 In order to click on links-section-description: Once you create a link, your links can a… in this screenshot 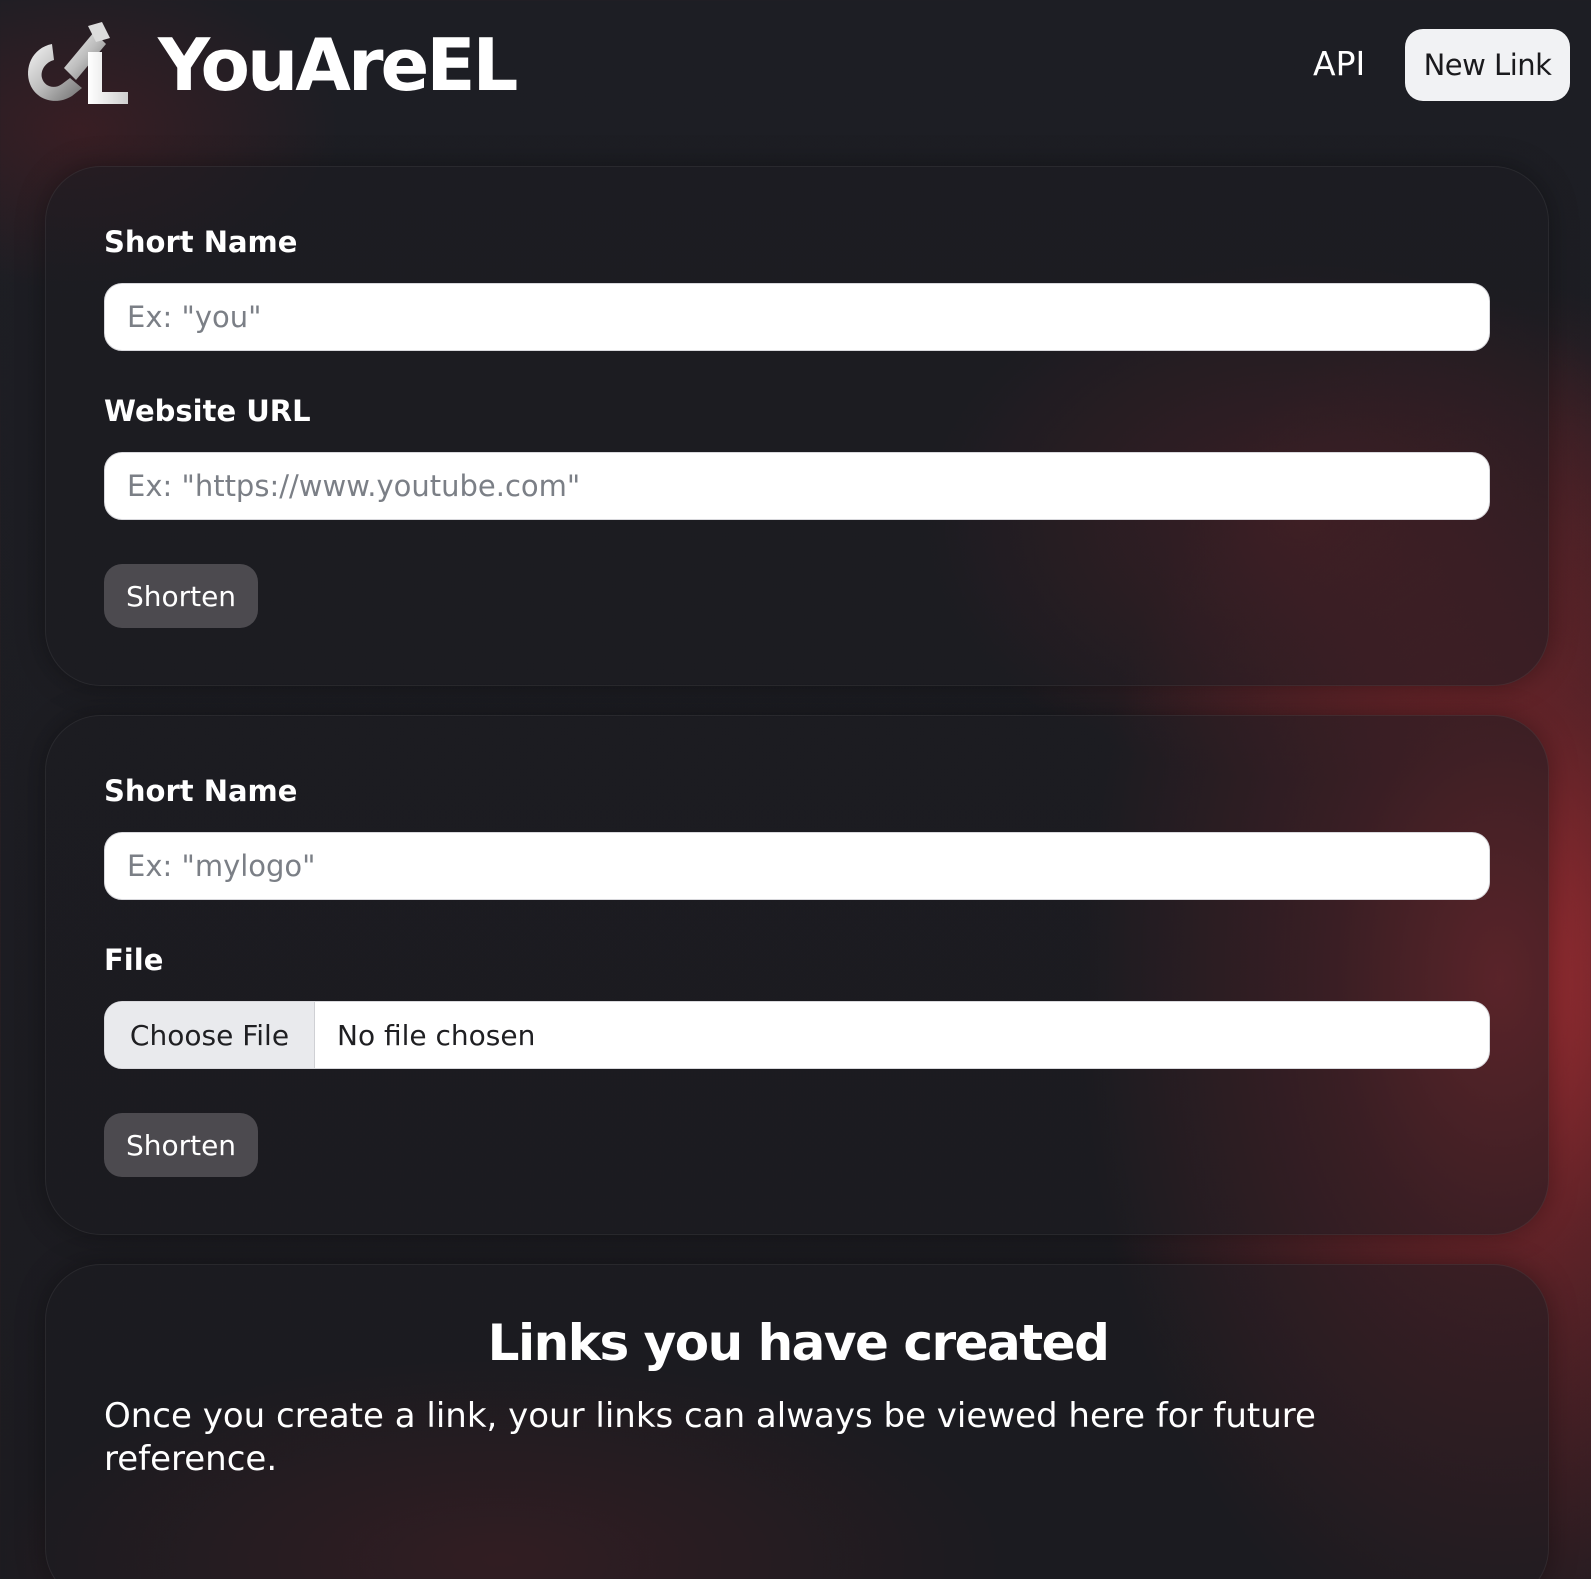, I will do `click(710, 1437)`.